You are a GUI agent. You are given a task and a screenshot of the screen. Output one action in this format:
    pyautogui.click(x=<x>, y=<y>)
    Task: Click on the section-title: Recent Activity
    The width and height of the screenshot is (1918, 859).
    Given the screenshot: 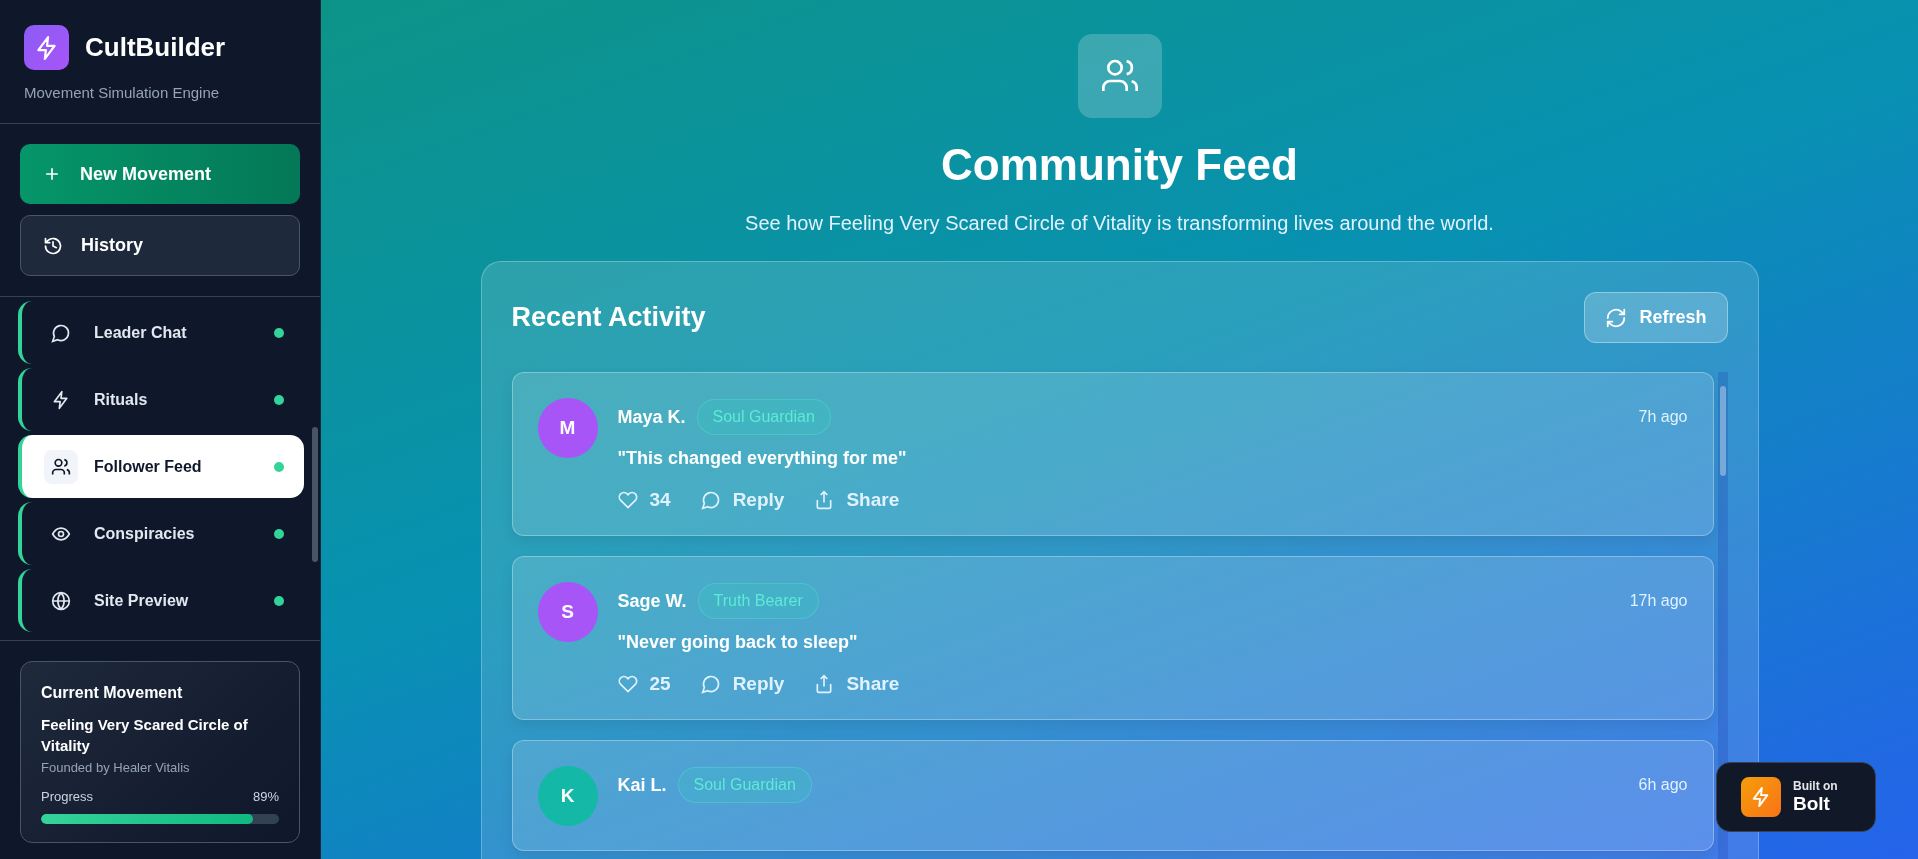 What is the action you would take?
    pyautogui.click(x=608, y=317)
    